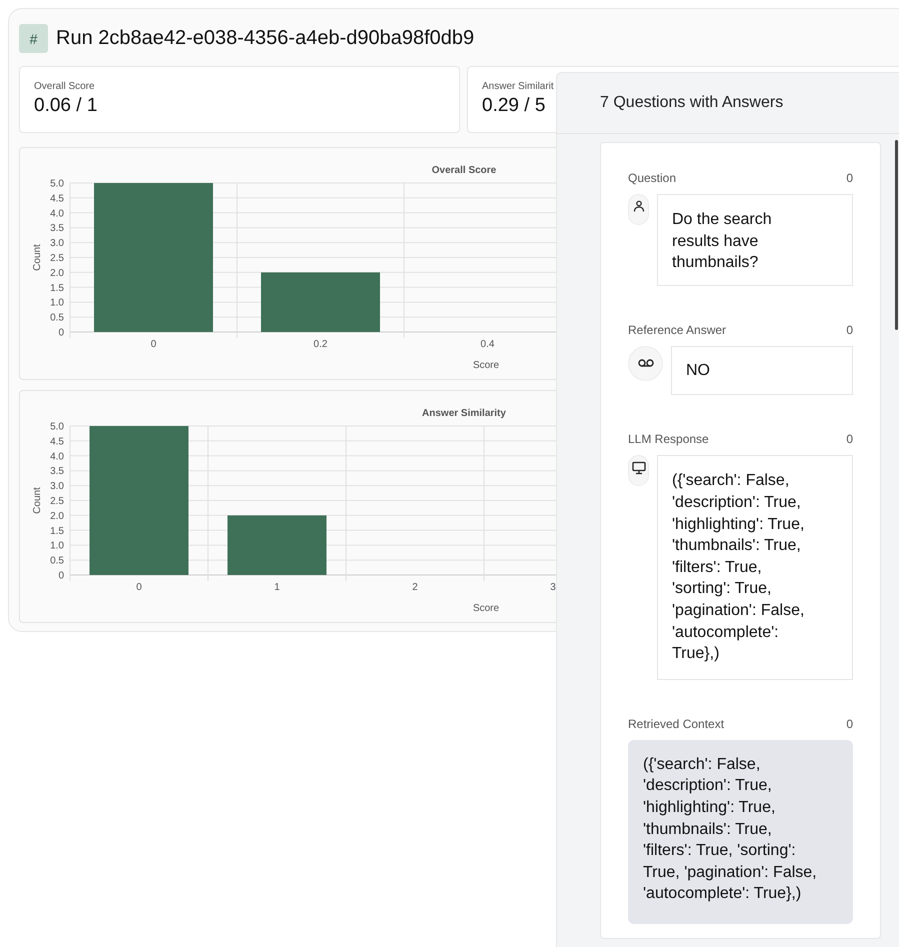  What do you see at coordinates (638, 209) in the screenshot?
I see `person-icon` at bounding box center [638, 209].